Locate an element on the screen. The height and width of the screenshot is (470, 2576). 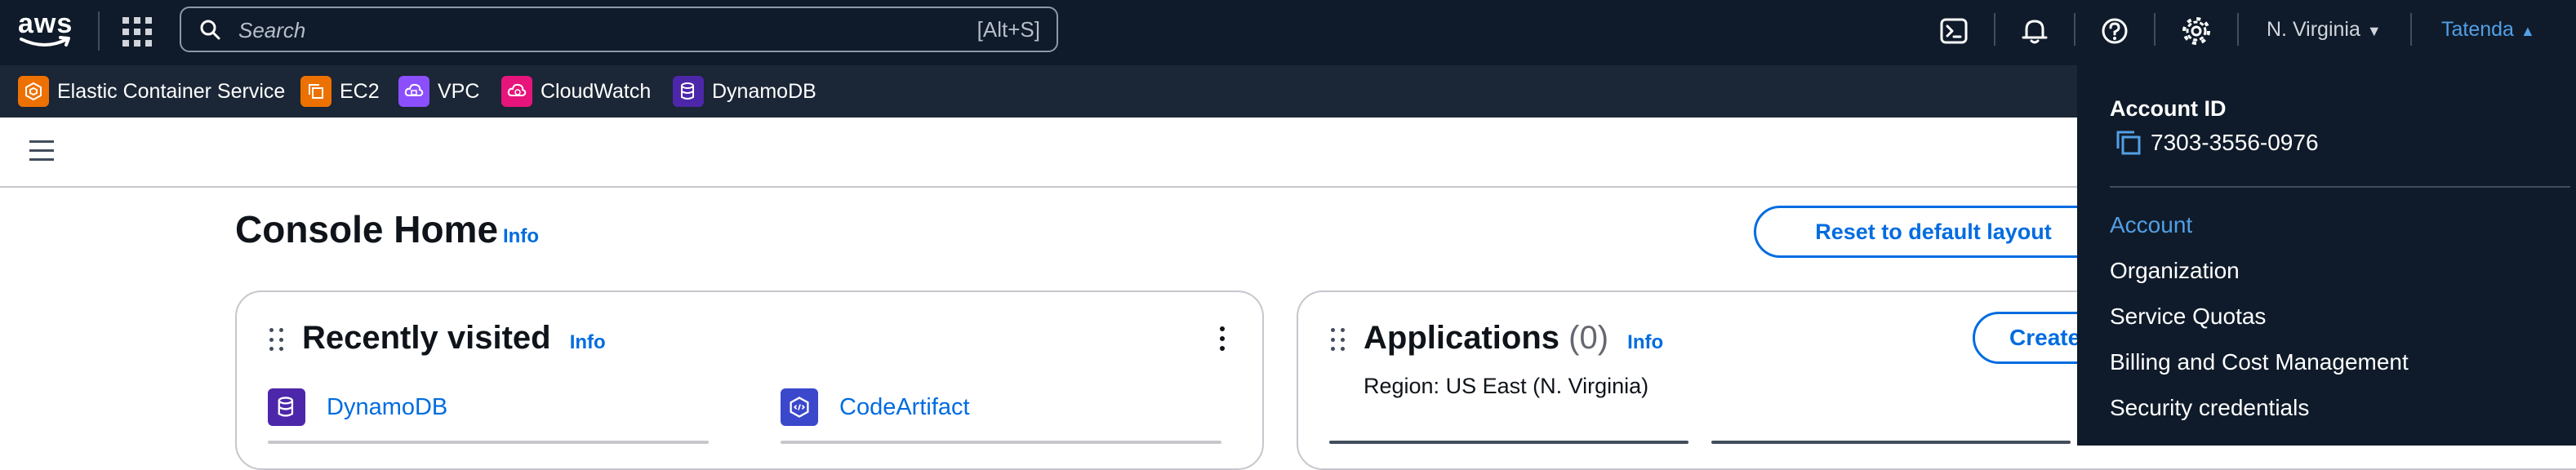
favorite-ecs: Elastic Container Service is located at coordinates (151, 91).